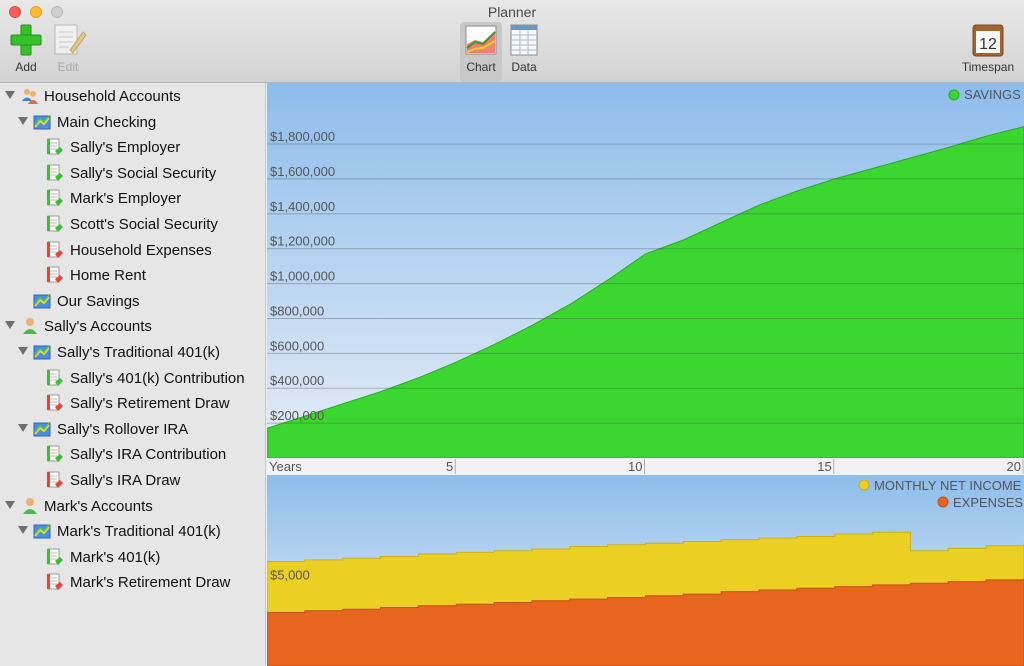  I want to click on sidebar-item: Sally's IRA Contribution, so click(133, 454).